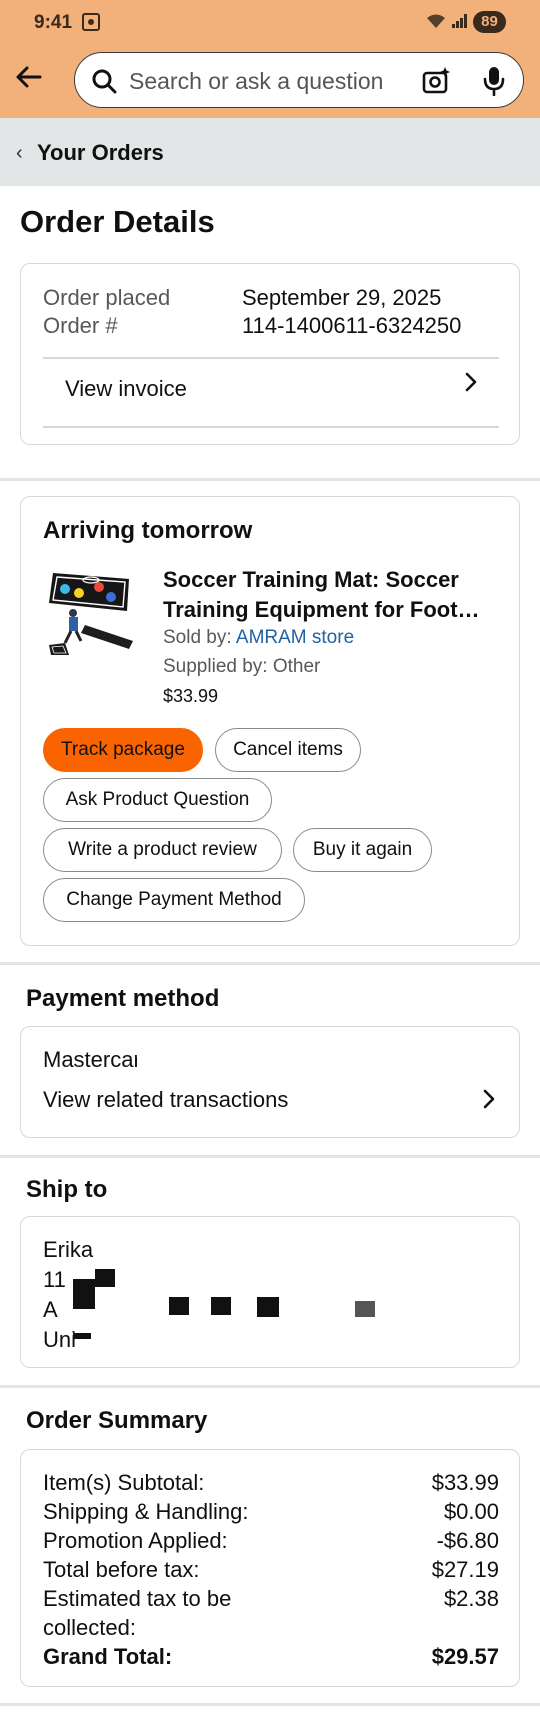 The height and width of the screenshot is (1720, 540). I want to click on product-image, so click(91, 613).